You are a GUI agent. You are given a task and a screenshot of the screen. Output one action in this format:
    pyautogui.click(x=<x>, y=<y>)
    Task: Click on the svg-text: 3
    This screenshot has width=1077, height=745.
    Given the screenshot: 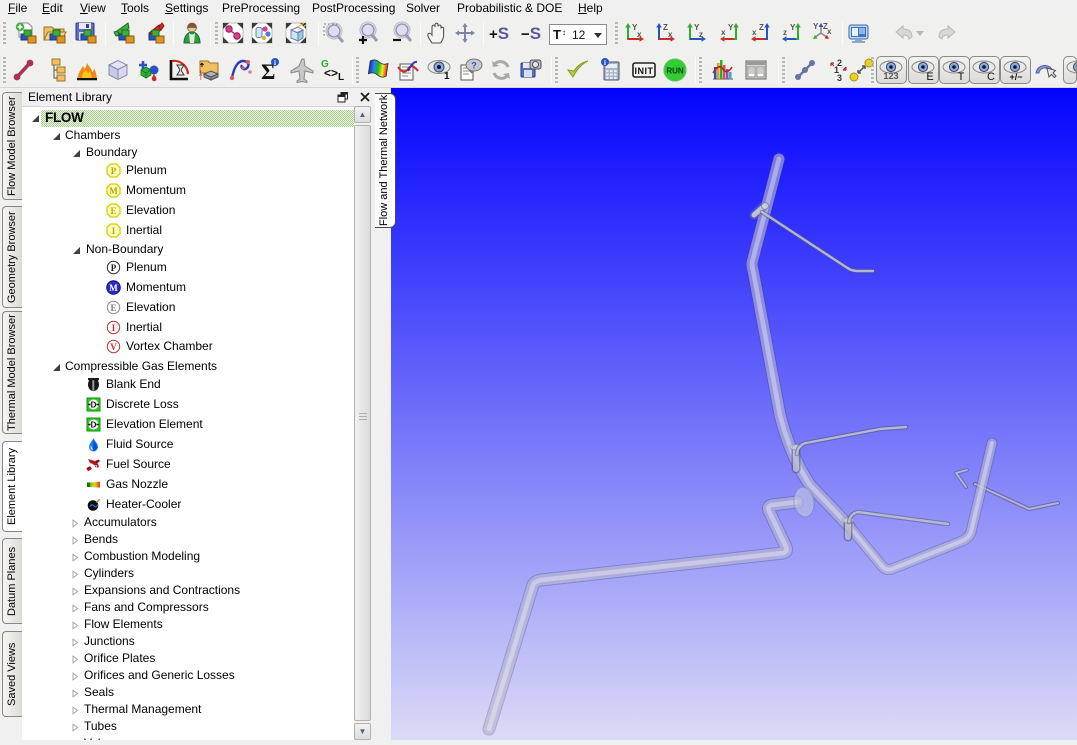 What is the action you would take?
    pyautogui.click(x=839, y=78)
    